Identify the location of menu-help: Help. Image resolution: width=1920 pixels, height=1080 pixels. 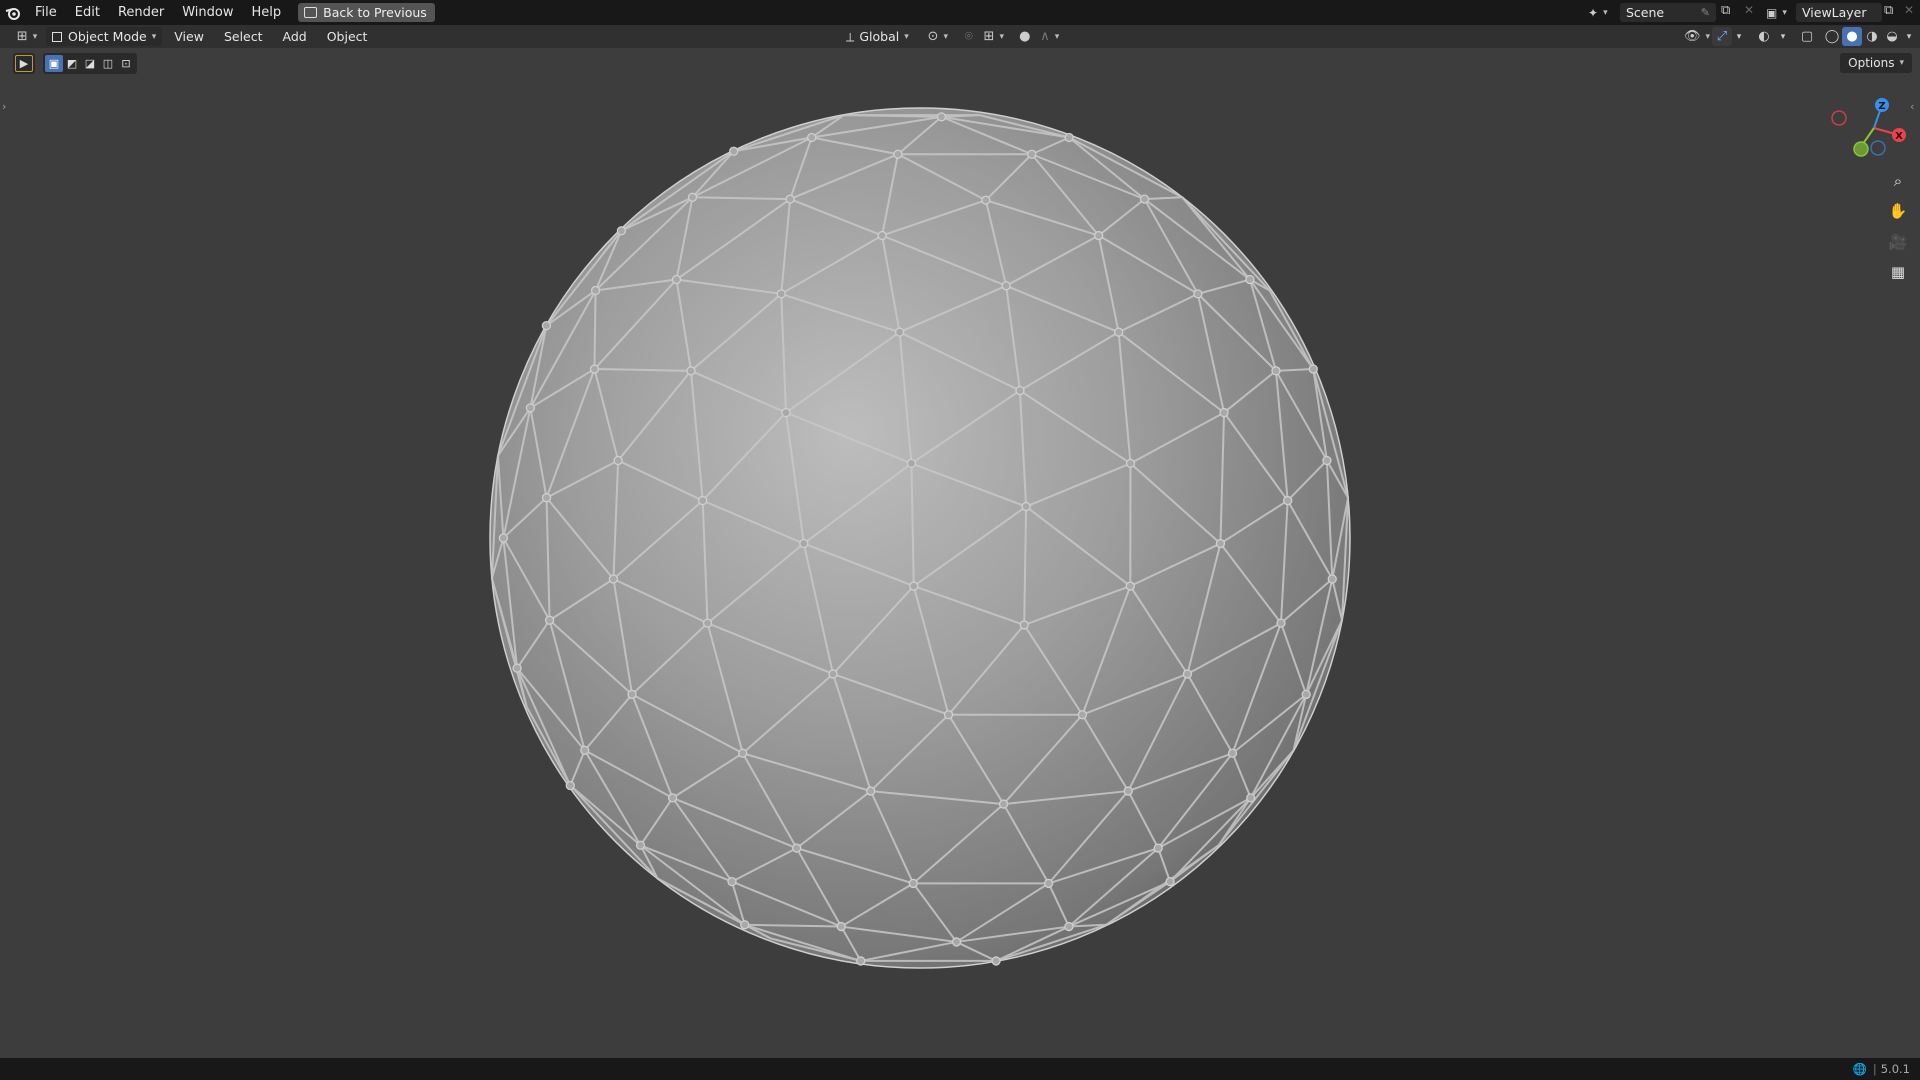
(267, 12).